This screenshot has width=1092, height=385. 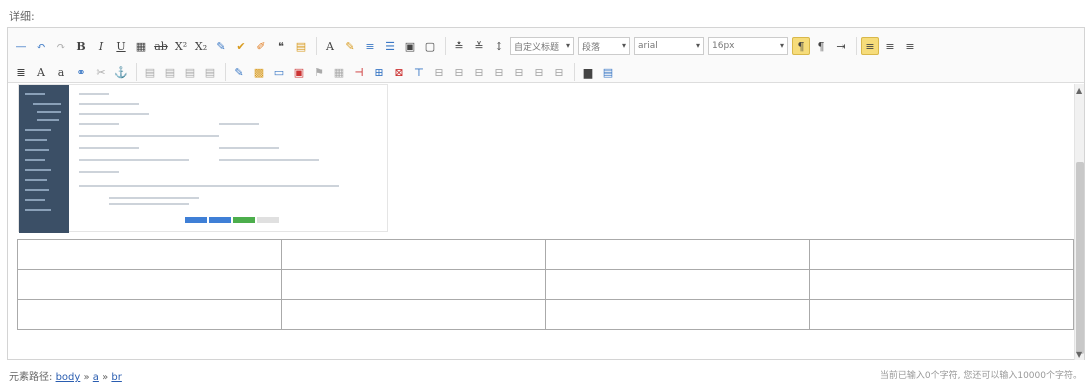 I want to click on image-none-icon: ▤, so click(x=150, y=72).